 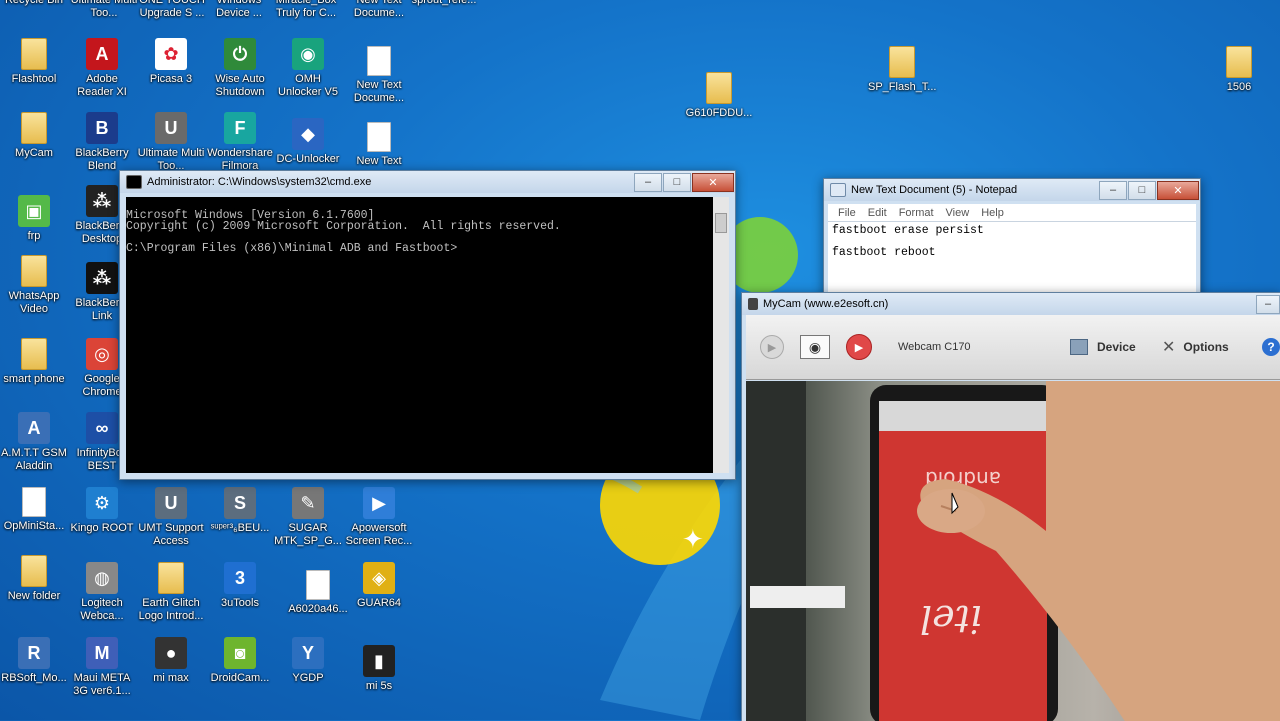 What do you see at coordinates (1271, 347) in the screenshot?
I see `help-button: ?` at bounding box center [1271, 347].